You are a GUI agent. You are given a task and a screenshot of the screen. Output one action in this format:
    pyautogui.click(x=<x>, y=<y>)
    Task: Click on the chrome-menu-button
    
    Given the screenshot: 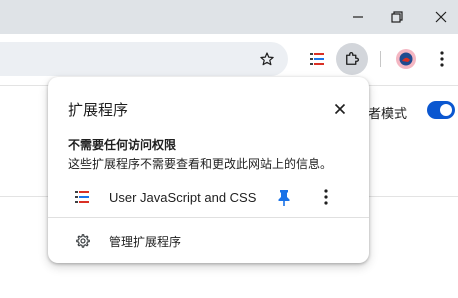 What is the action you would take?
    pyautogui.click(x=442, y=59)
    